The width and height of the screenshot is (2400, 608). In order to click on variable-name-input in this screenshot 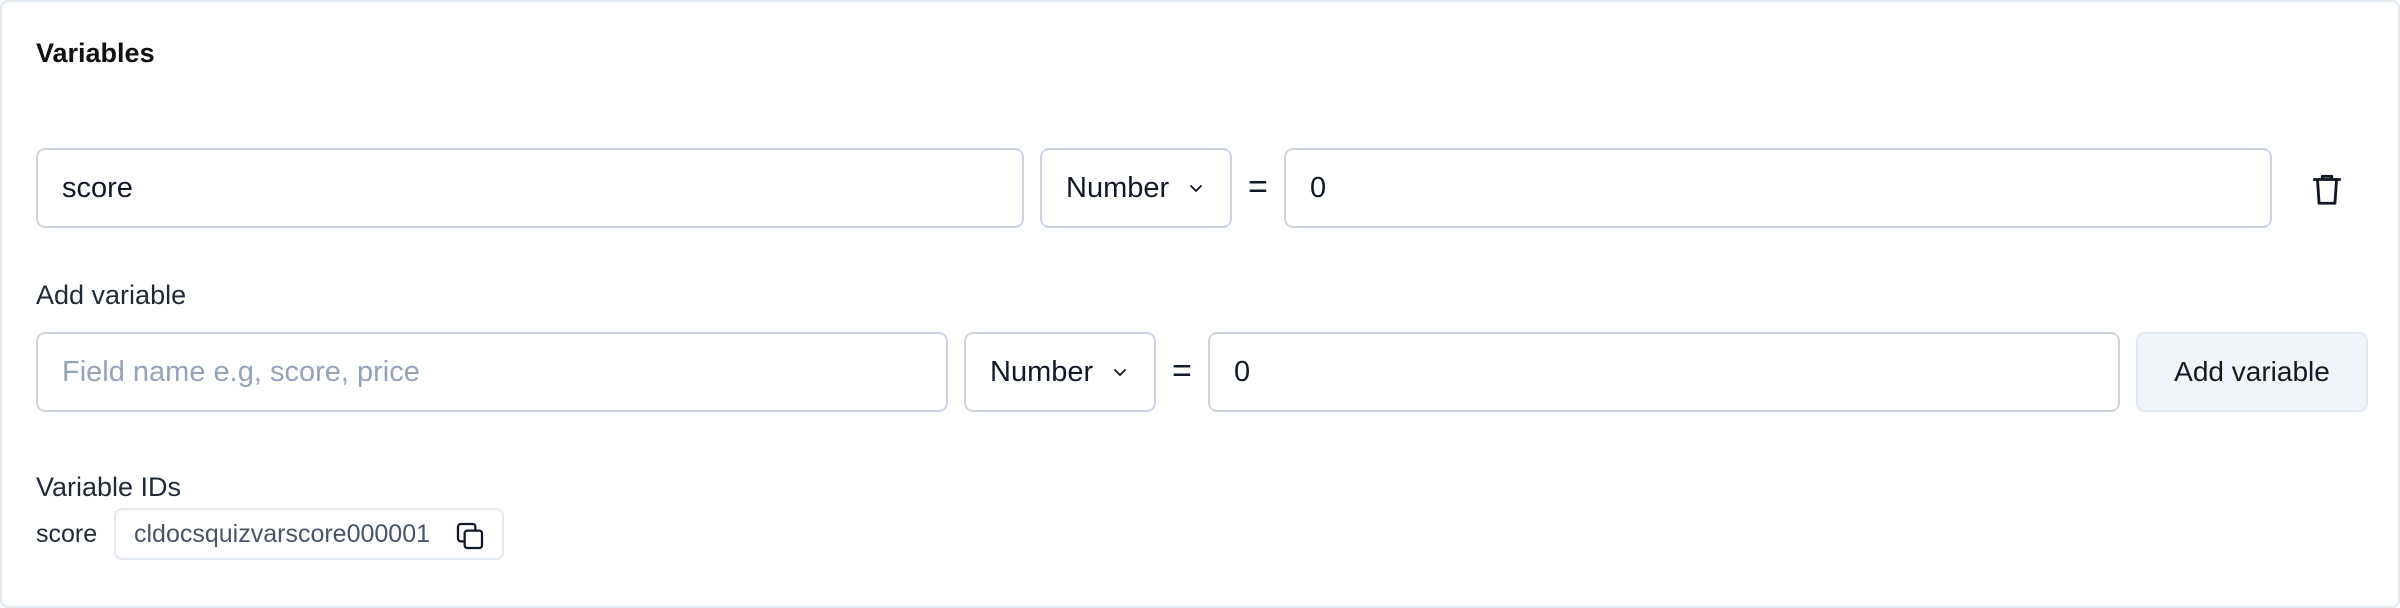, I will do `click(530, 188)`.